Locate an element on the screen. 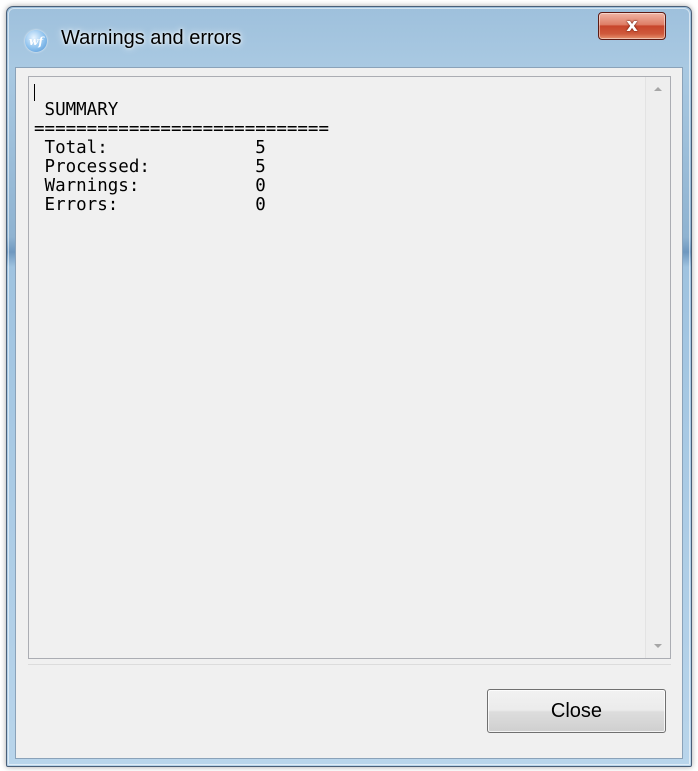 Image resolution: width=698 pixels, height=771 pixels. window-close-button: x is located at coordinates (632, 26).